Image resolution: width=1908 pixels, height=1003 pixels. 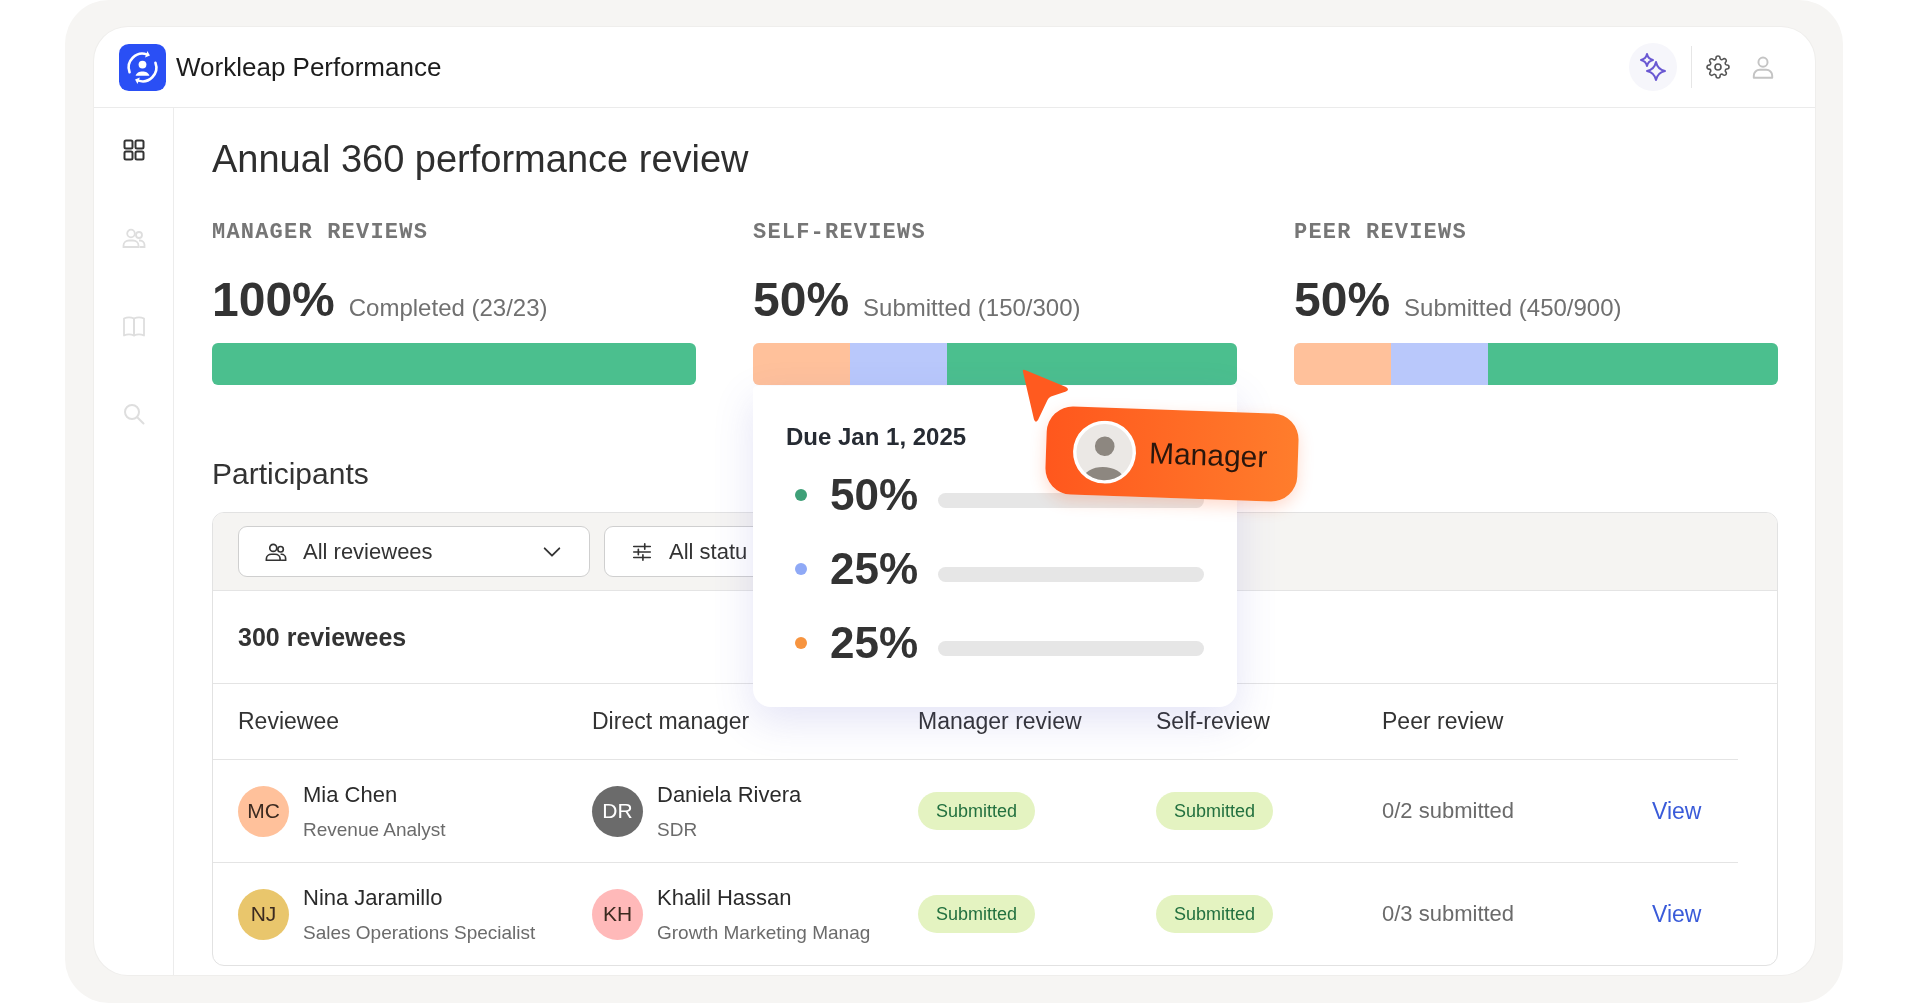 I want to click on stat-label: PEER REVIEWS, so click(x=1380, y=233).